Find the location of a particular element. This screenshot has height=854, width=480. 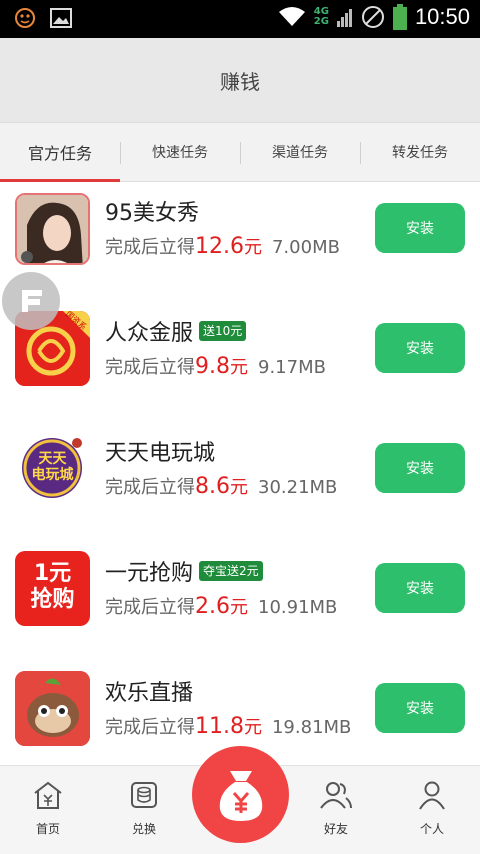

list-item: 天天 电玩城 天天电玩城 完成后立得 8.6 元 30.21MB 安装 is located at coordinates (240, 483).